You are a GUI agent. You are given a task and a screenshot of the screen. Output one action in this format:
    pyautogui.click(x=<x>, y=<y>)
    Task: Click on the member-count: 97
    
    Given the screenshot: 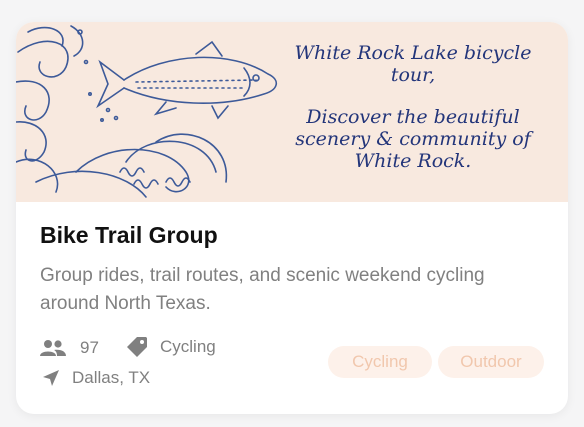 What is the action you would take?
    pyautogui.click(x=69, y=348)
    